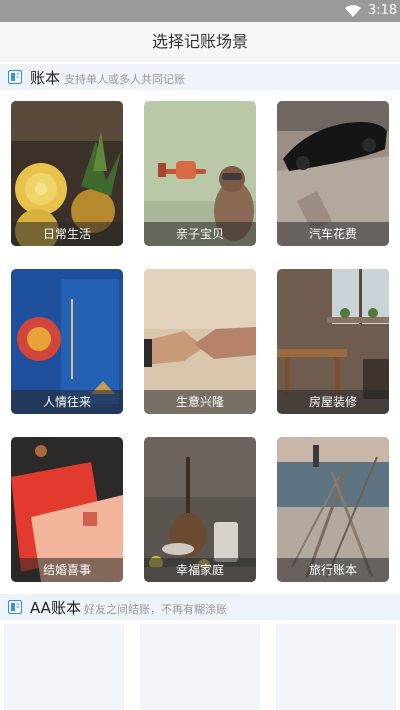  Describe the element at coordinates (353, 11) in the screenshot. I see `wifi-icon` at that location.